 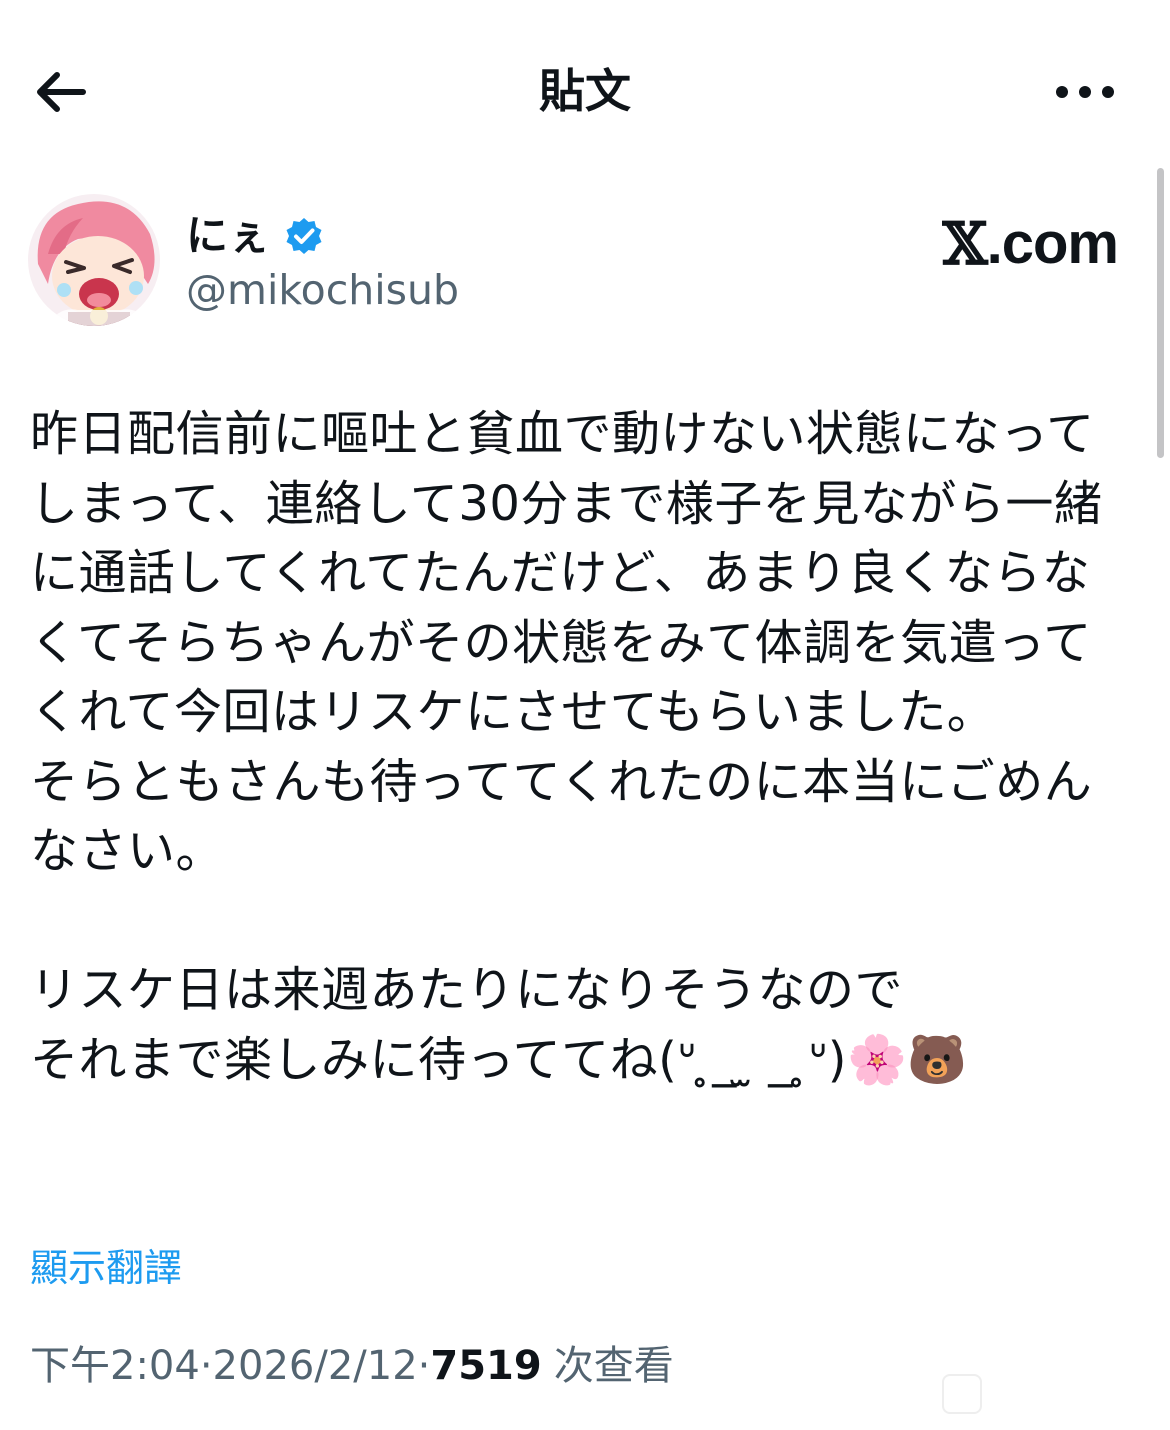 I want to click on x-com-label: .com, so click(x=1052, y=243).